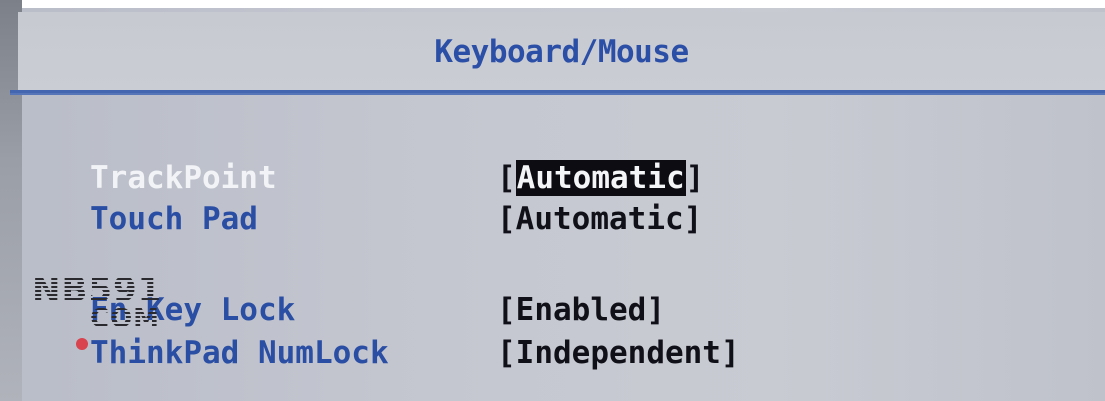 The width and height of the screenshot is (1105, 401). I want to click on header-divider, so click(557, 92).